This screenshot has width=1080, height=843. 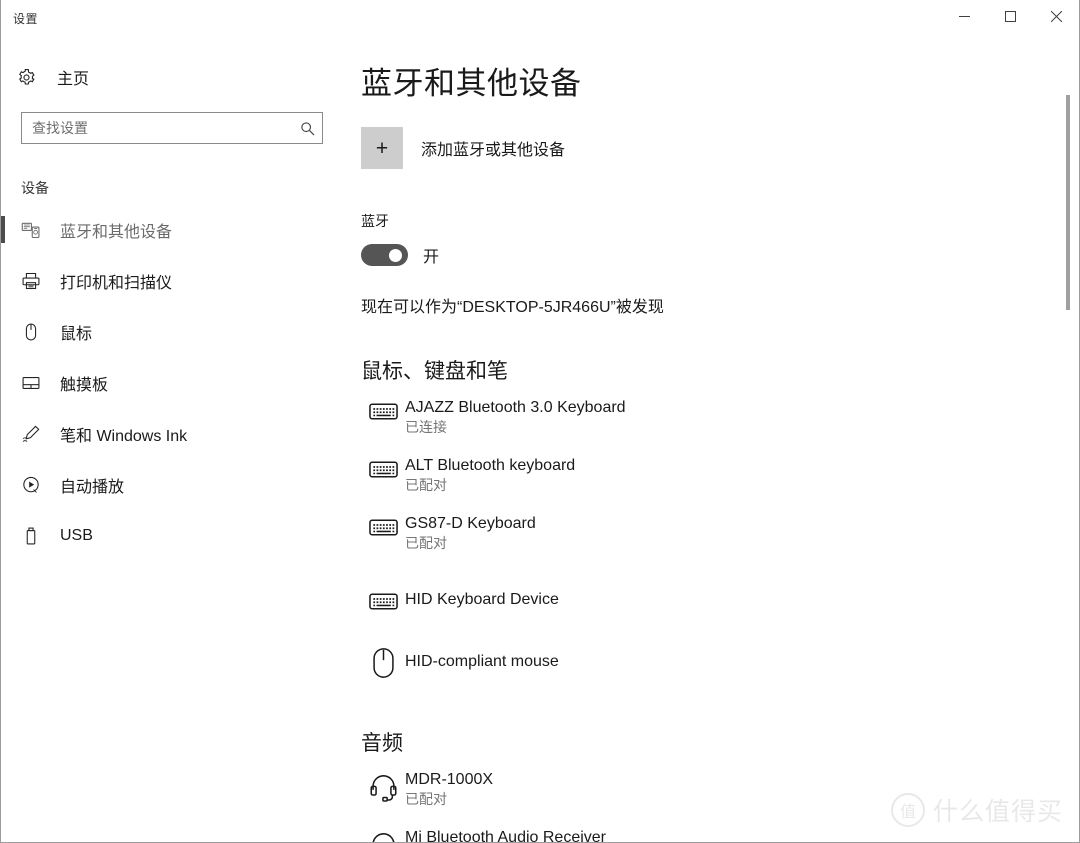 What do you see at coordinates (470, 523) in the screenshot?
I see `device-name: GS87-D Keyboard` at bounding box center [470, 523].